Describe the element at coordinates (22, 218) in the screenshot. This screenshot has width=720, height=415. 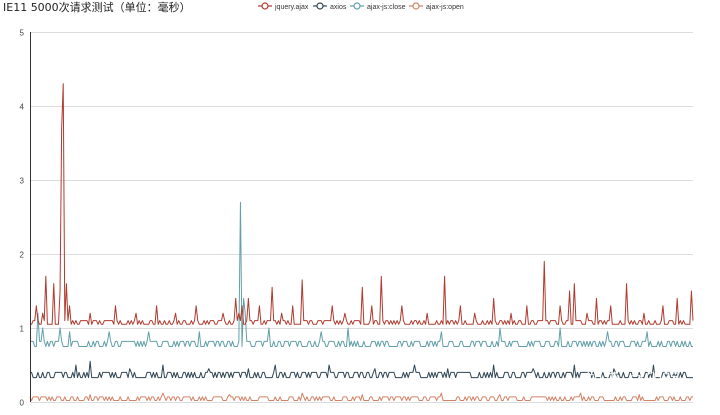
I see `y-axis-ticks: 0 1 2 3 4 5` at that location.